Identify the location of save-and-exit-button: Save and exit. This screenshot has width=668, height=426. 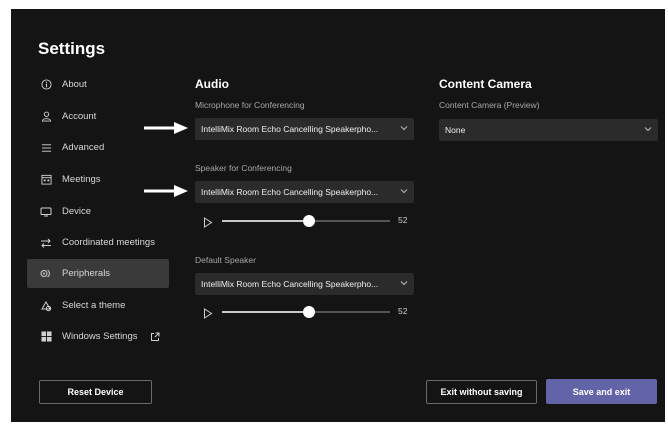
(601, 391).